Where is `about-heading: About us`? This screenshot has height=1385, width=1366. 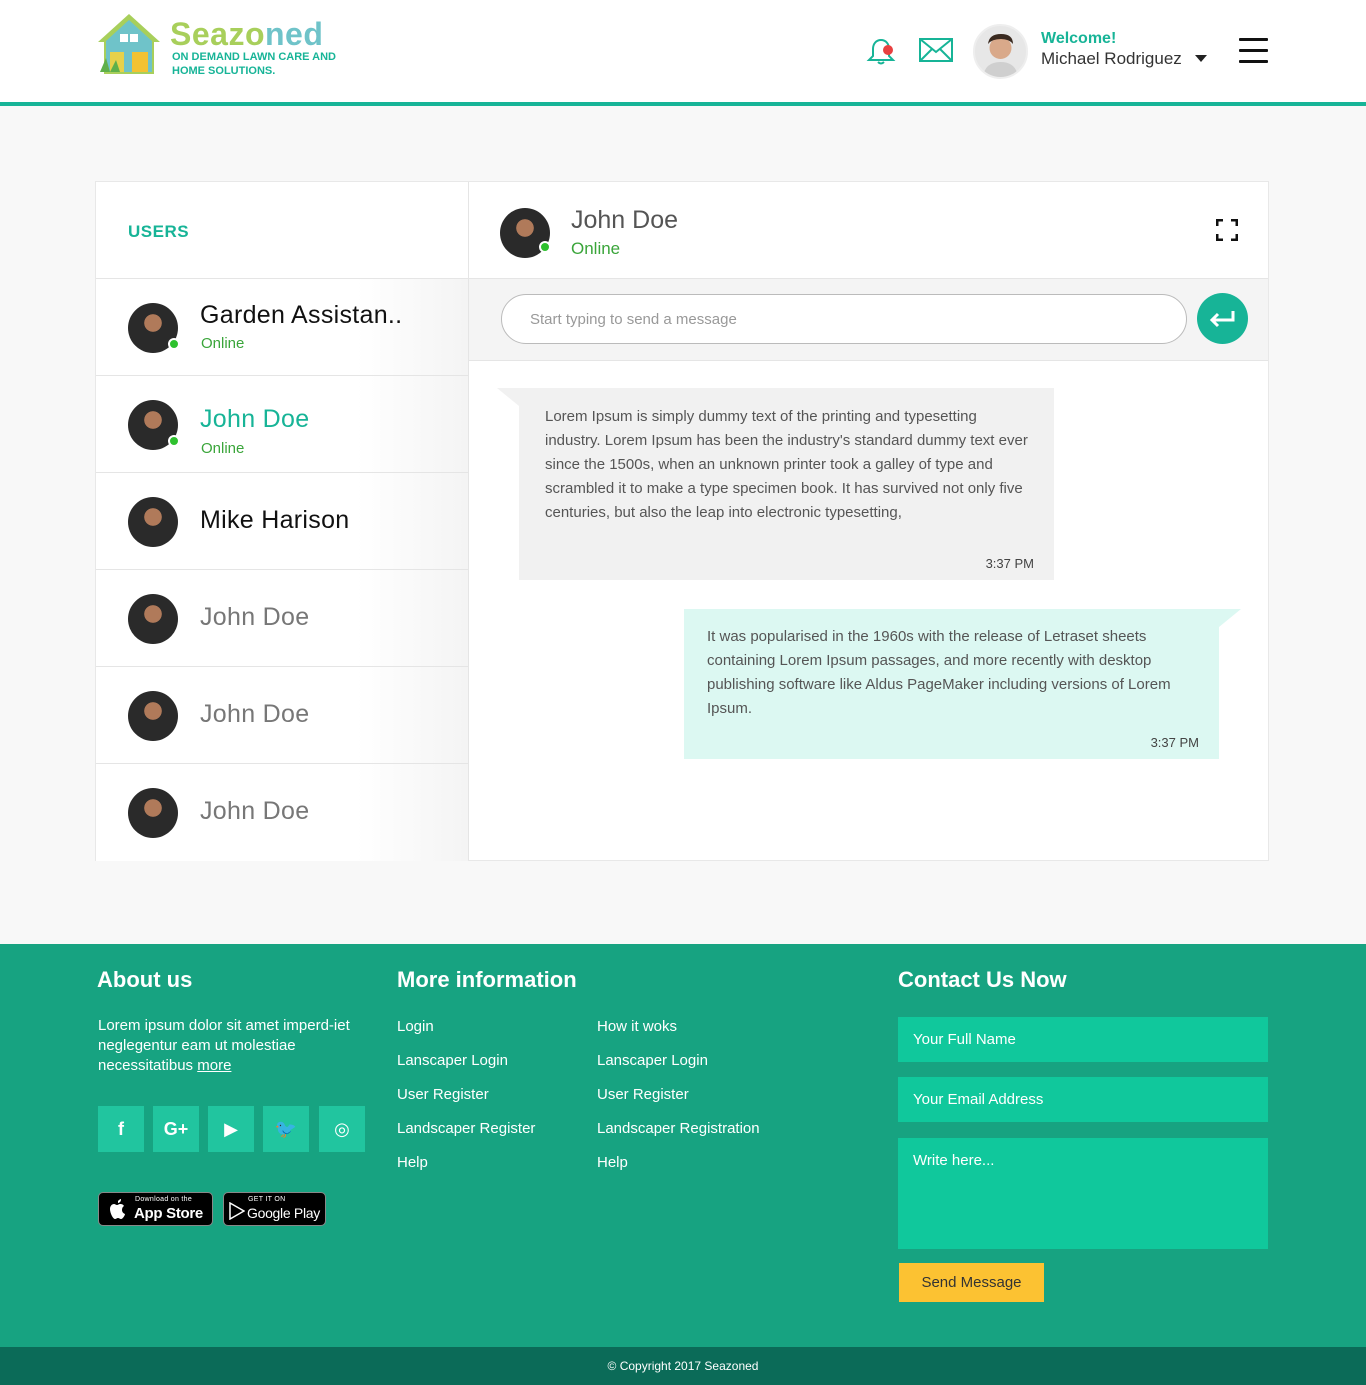 about-heading: About us is located at coordinates (145, 979).